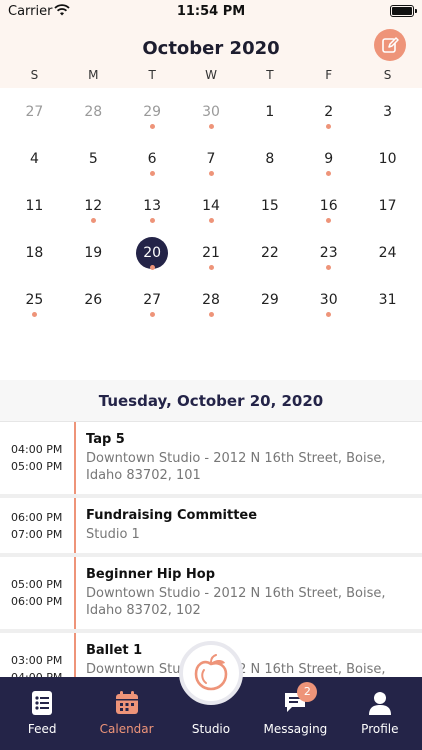 Image resolution: width=422 pixels, height=750 pixels. I want to click on calendar-day: 2, so click(328, 113).